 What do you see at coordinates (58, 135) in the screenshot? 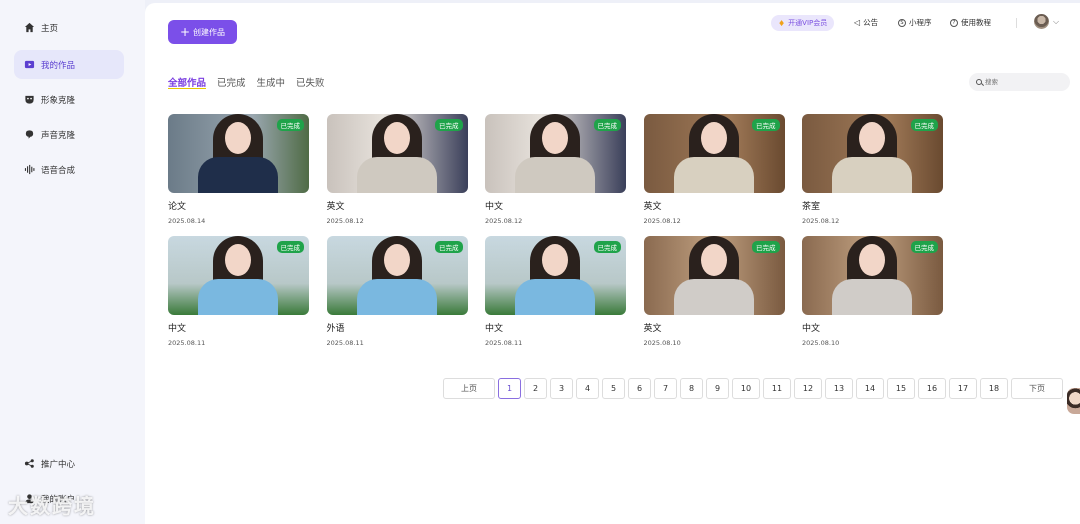
I see `sidebar-item-label: 声音克隆` at bounding box center [58, 135].